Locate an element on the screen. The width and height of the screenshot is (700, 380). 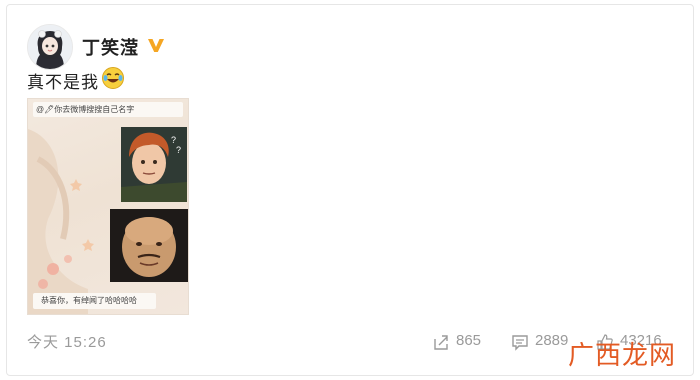
comment-count: 2889 is located at coordinates (552, 340).